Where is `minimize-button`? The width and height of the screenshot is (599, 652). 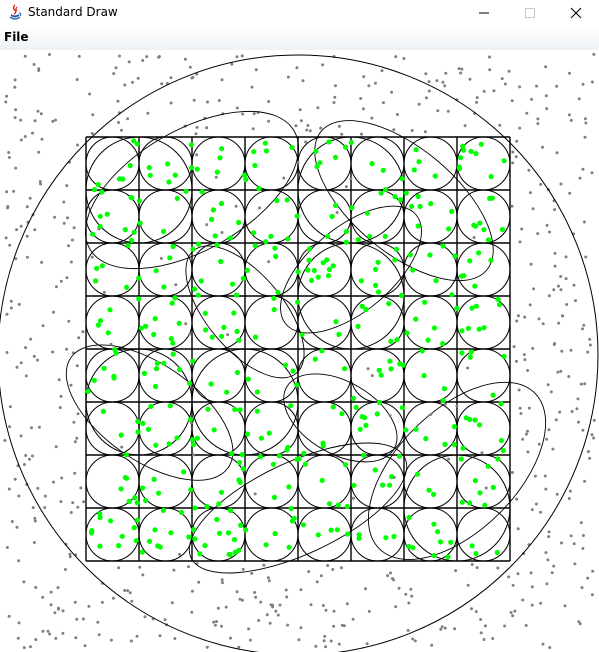
minimize-button is located at coordinates (484, 13).